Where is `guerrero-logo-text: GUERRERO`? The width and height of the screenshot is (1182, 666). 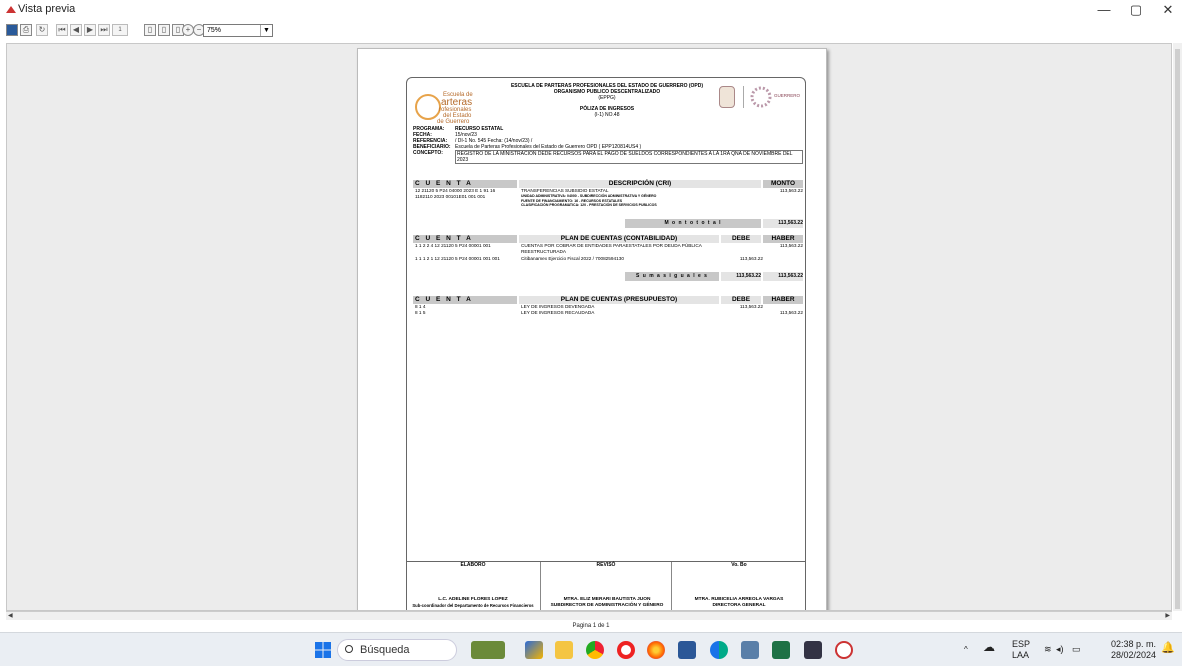
guerrero-logo-text: GUERRERO is located at coordinates (787, 95).